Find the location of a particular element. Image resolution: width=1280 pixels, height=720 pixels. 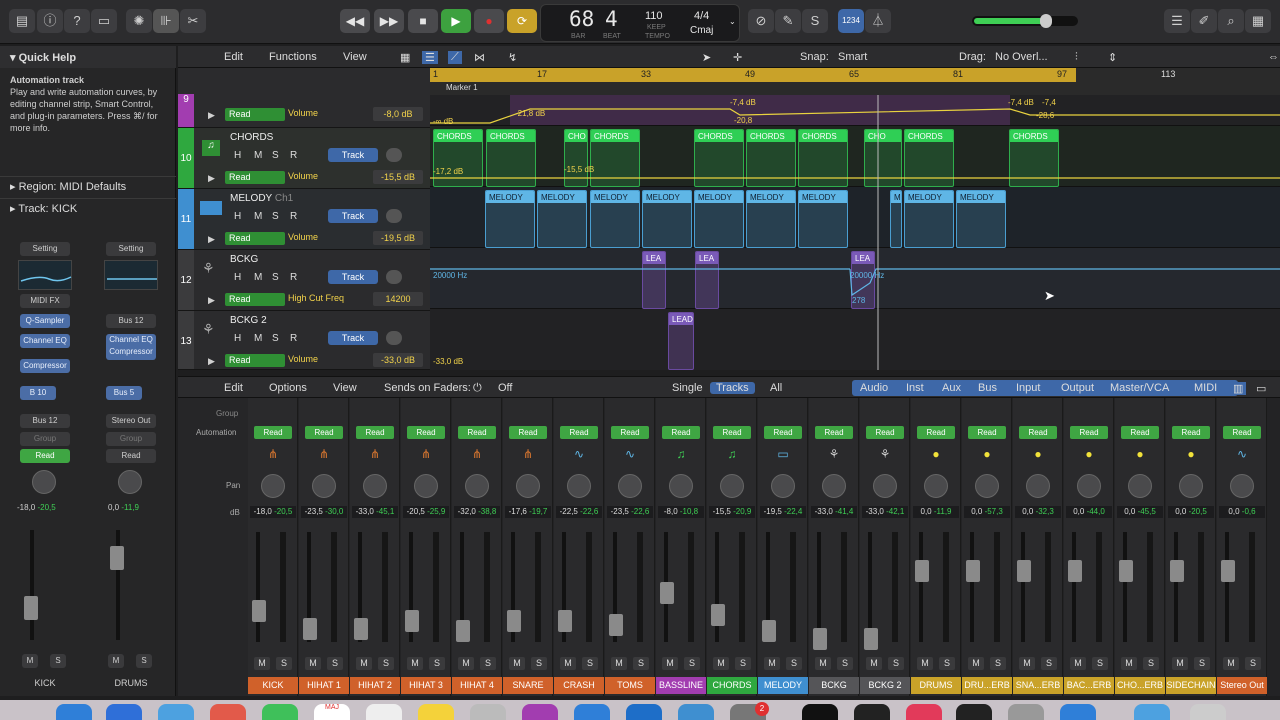

finder-icon is located at coordinates (74, 712).